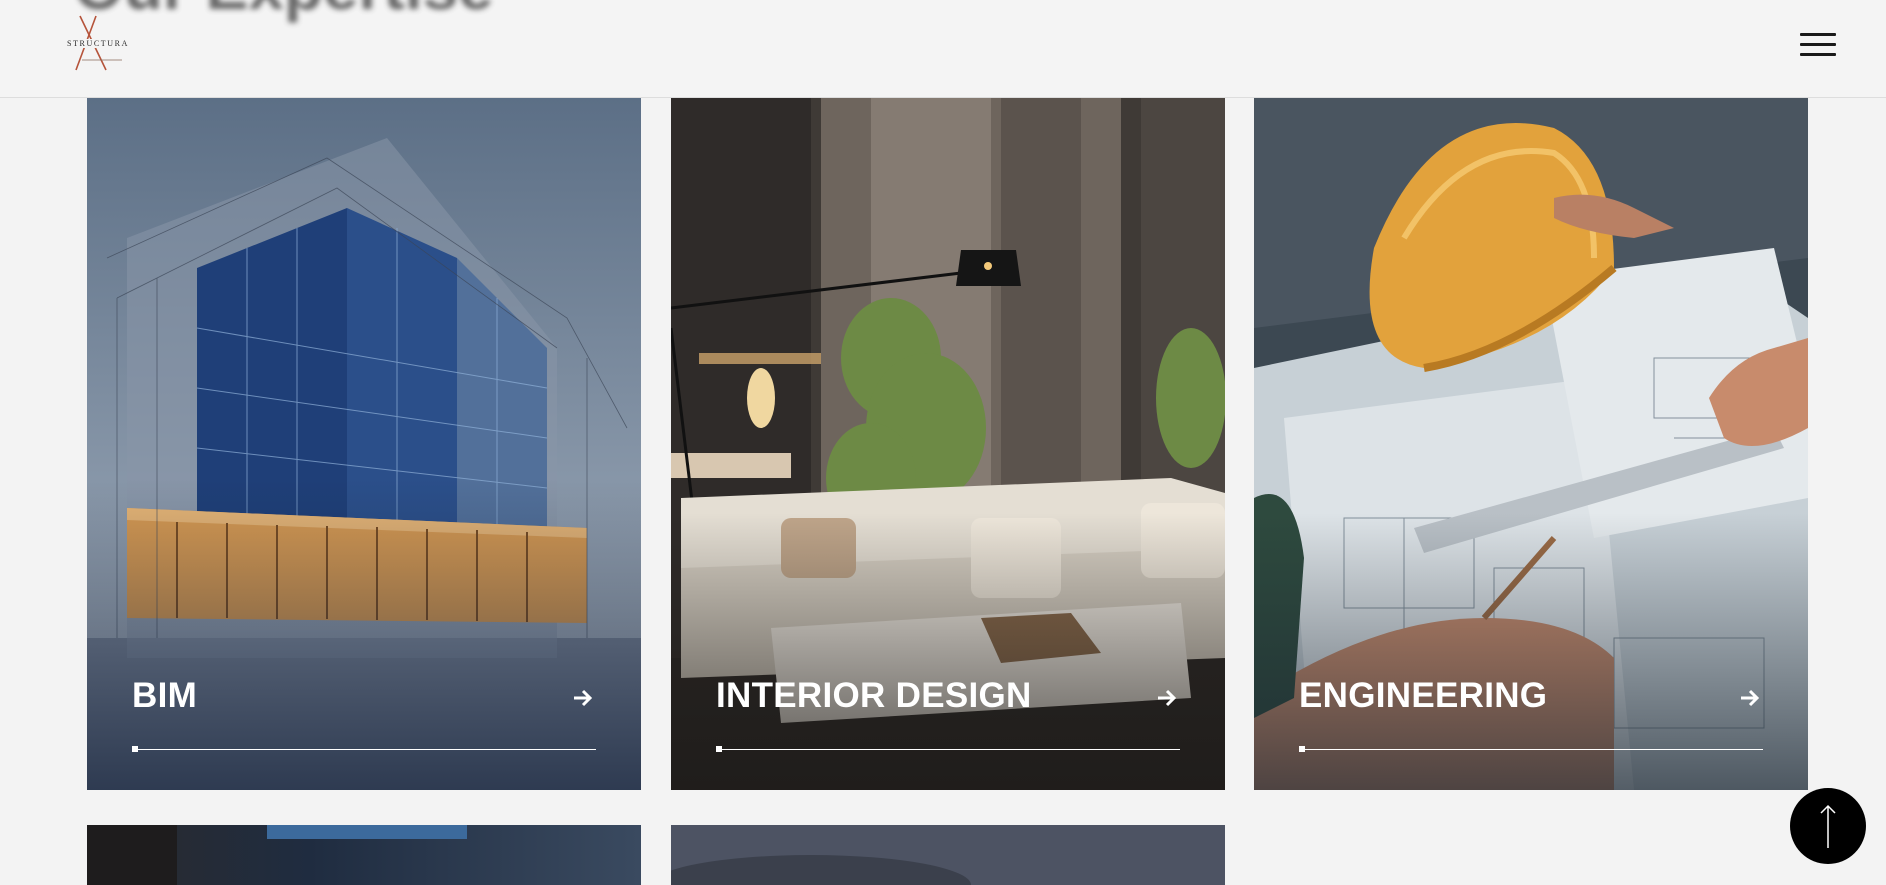  I want to click on card-title: BIM, so click(165, 695).